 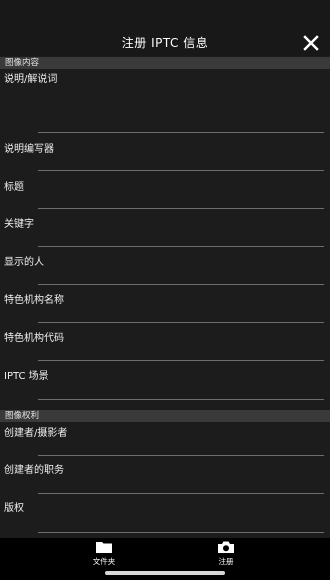 What do you see at coordinates (165, 573) in the screenshot?
I see `home-indicator` at bounding box center [165, 573].